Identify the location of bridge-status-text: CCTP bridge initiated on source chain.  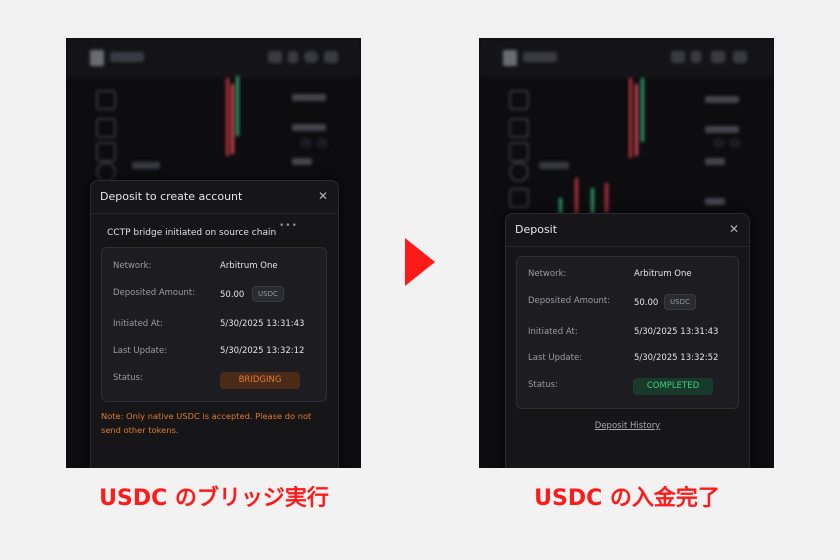
(192, 233).